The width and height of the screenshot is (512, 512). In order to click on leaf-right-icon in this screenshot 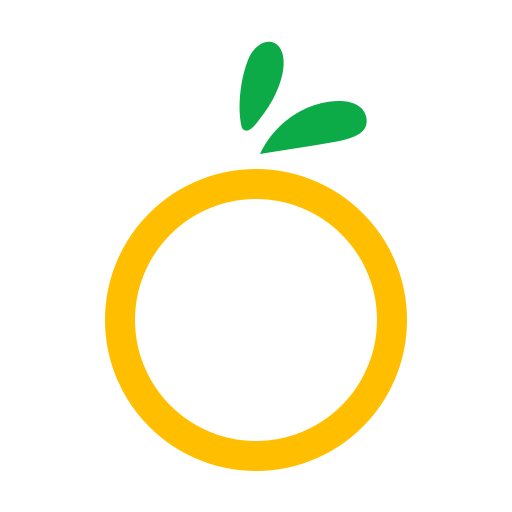, I will do `click(313, 127)`.